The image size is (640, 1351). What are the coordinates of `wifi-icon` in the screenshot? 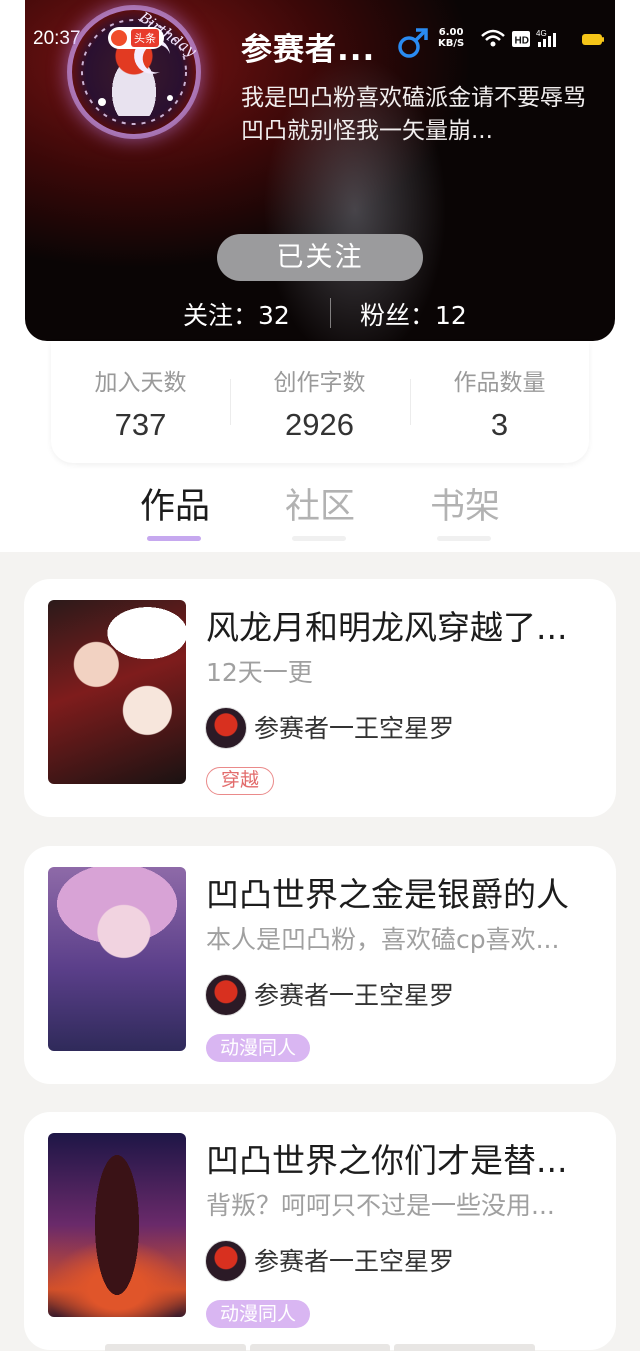 It's located at (493, 38).